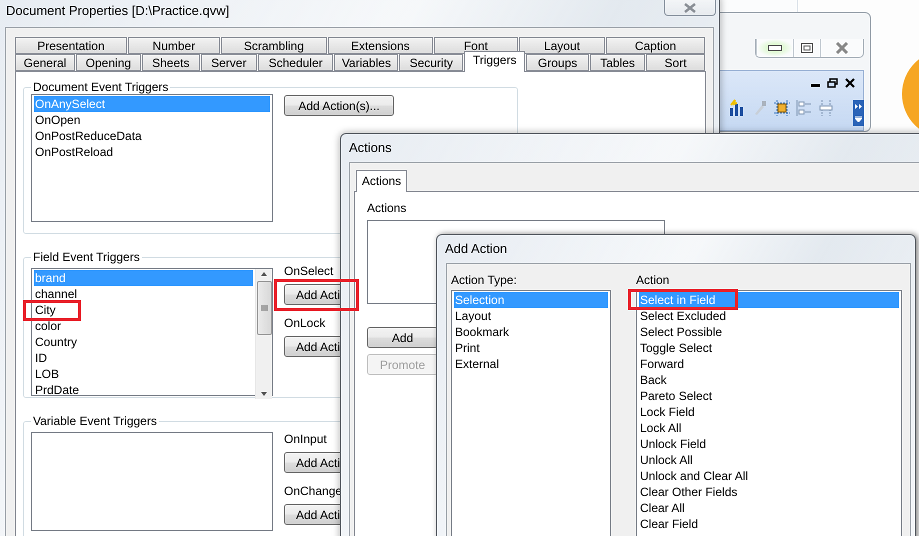 The image size is (919, 536). Describe the element at coordinates (495, 61) in the screenshot. I see `tab: Triggers` at that location.